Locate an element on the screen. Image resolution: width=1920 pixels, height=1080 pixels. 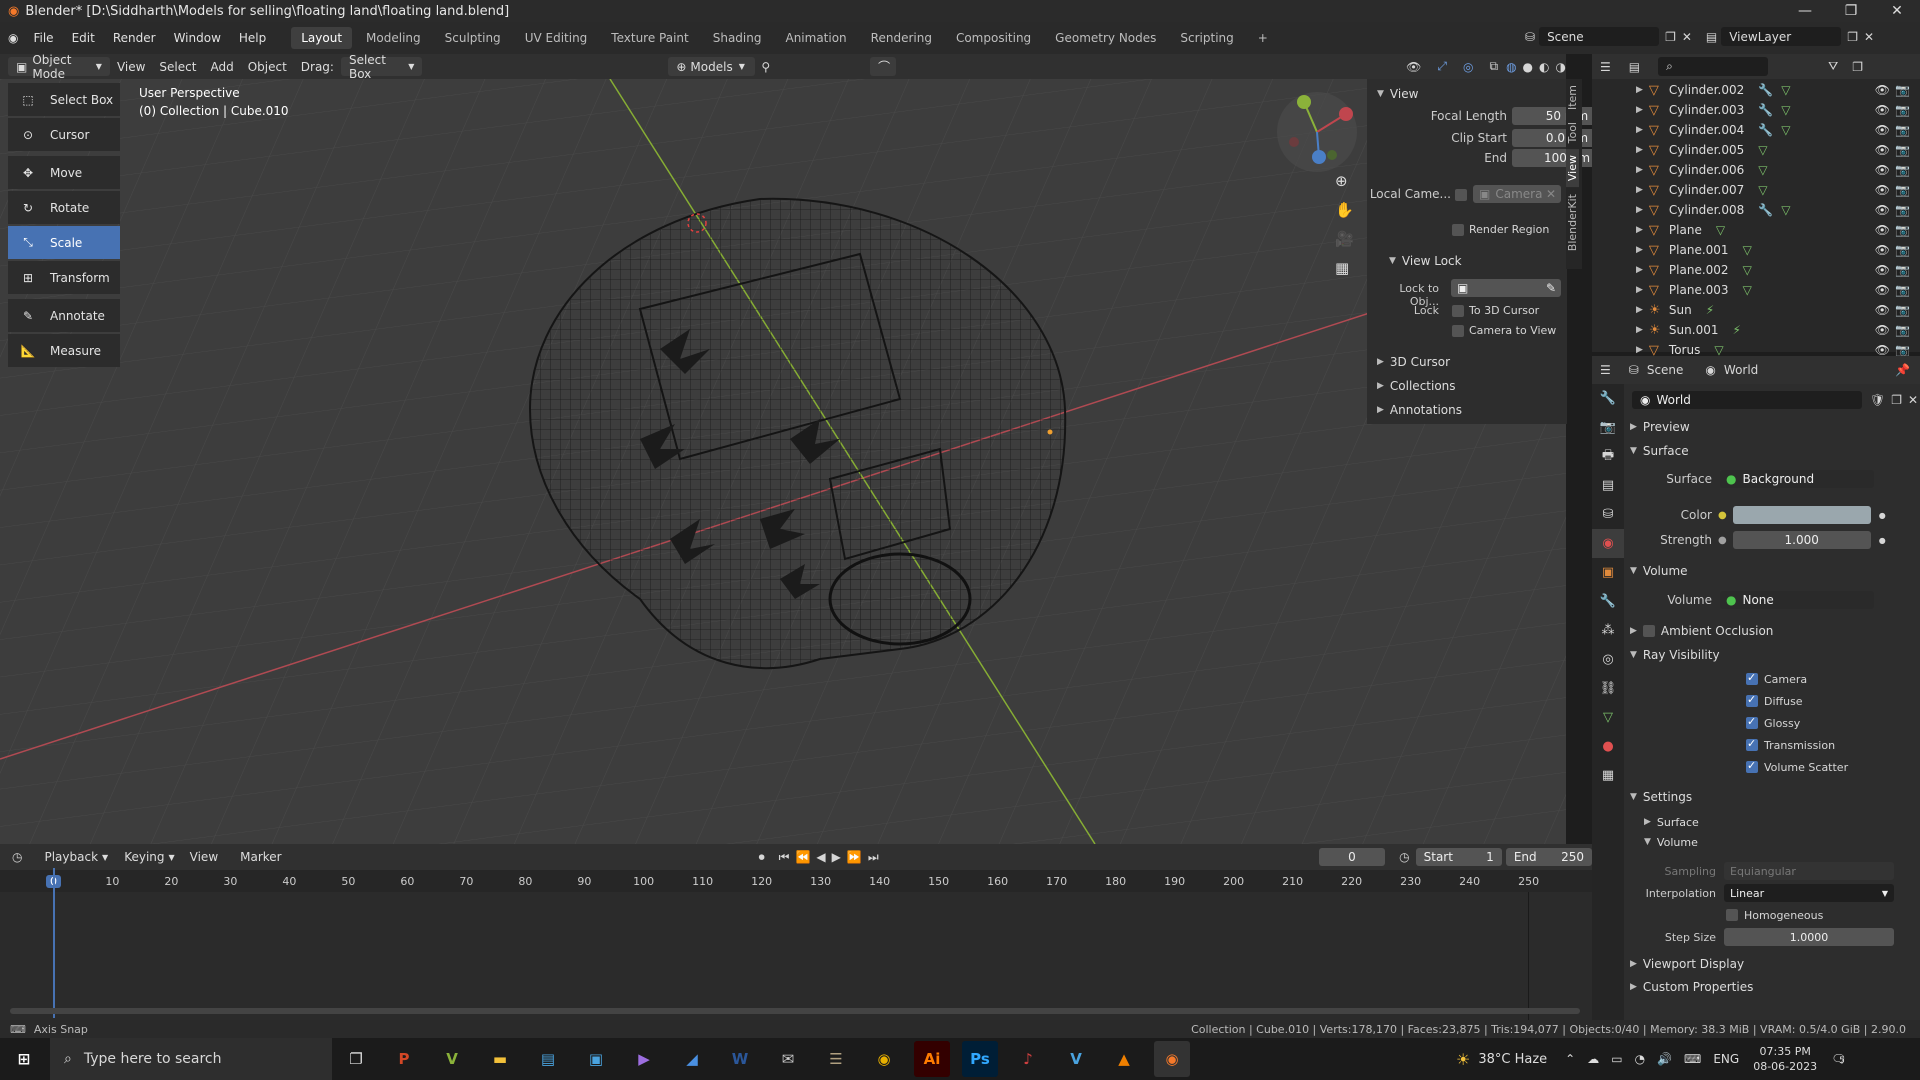
homogeneous-checkbox is located at coordinates (1732, 915).